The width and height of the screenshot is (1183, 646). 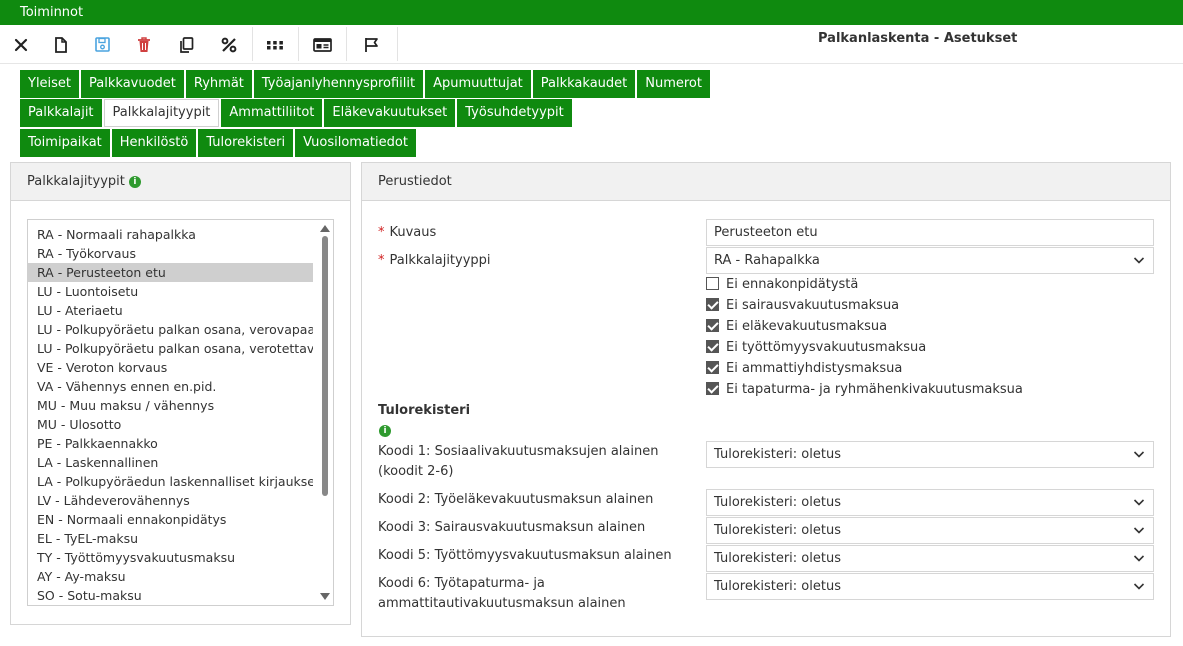 What do you see at coordinates (792, 284) in the screenshot?
I see `checkbox-label: Ei ennakonpidätystä` at bounding box center [792, 284].